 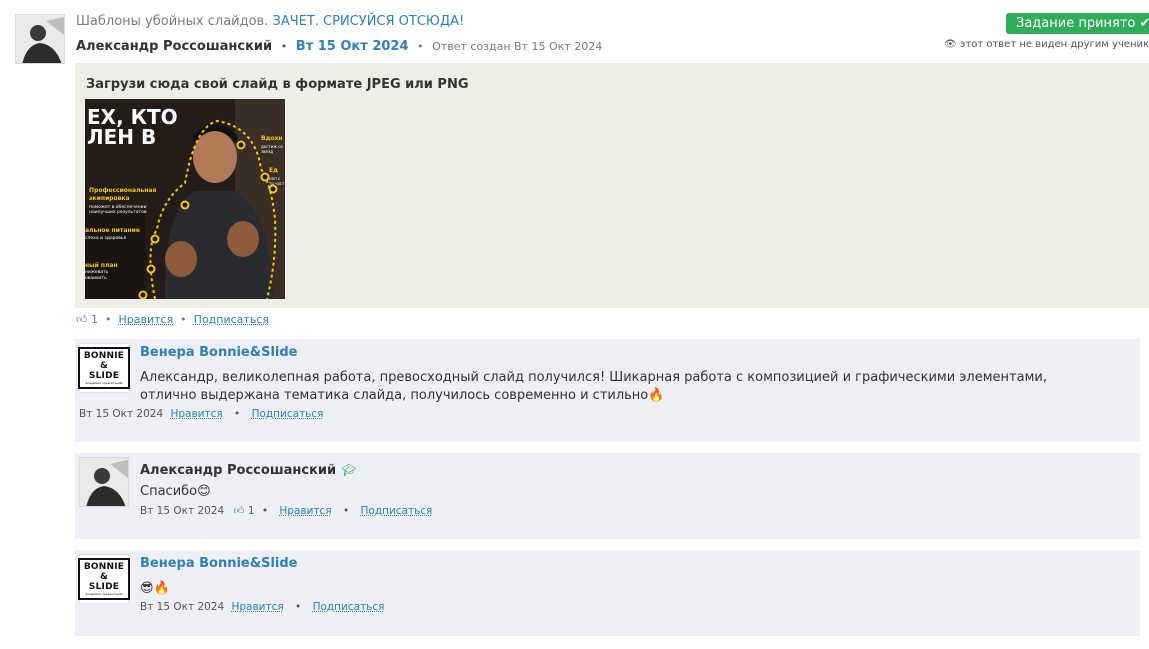 What do you see at coordinates (123, 194) in the screenshot?
I see `slide-label: Профессиональная экипировка` at bounding box center [123, 194].